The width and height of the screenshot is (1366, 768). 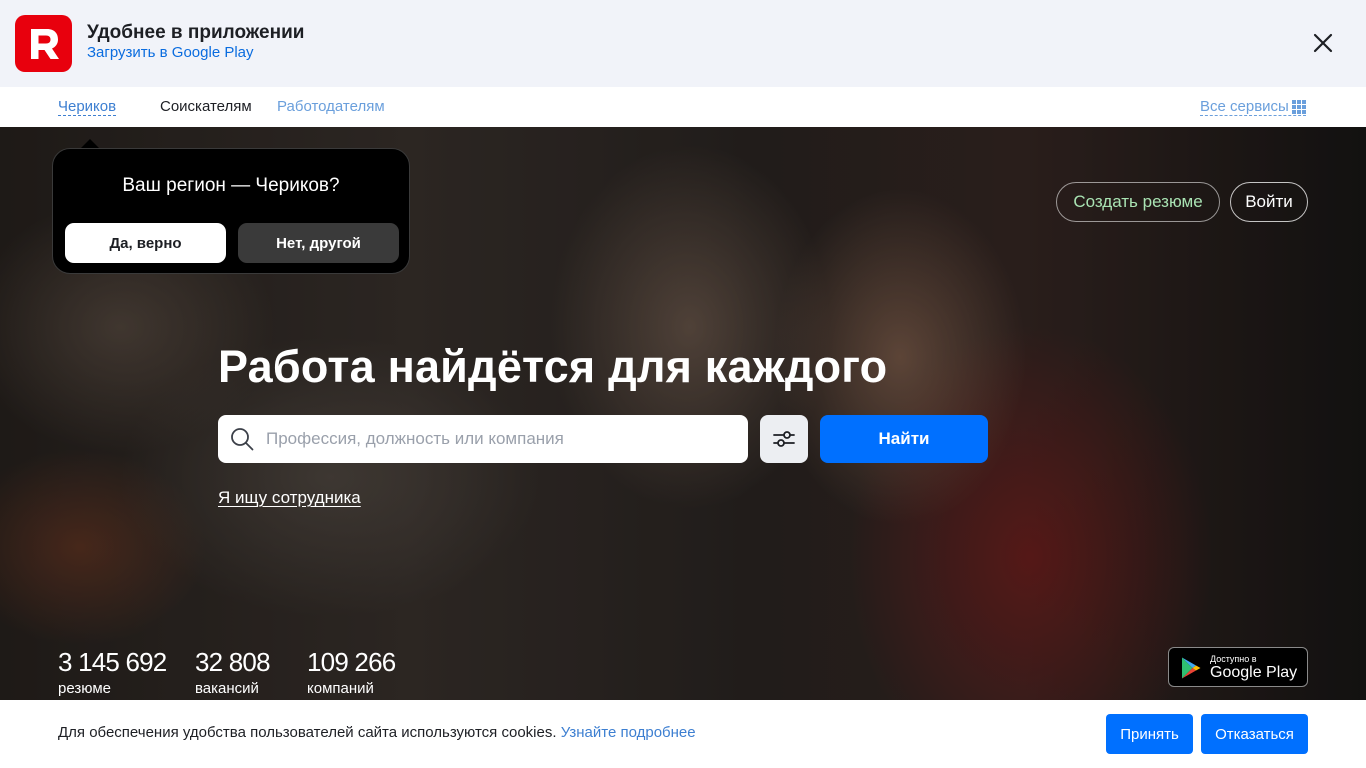 I want to click on stat-resumes: 3 145 692 резюме, so click(x=112, y=673).